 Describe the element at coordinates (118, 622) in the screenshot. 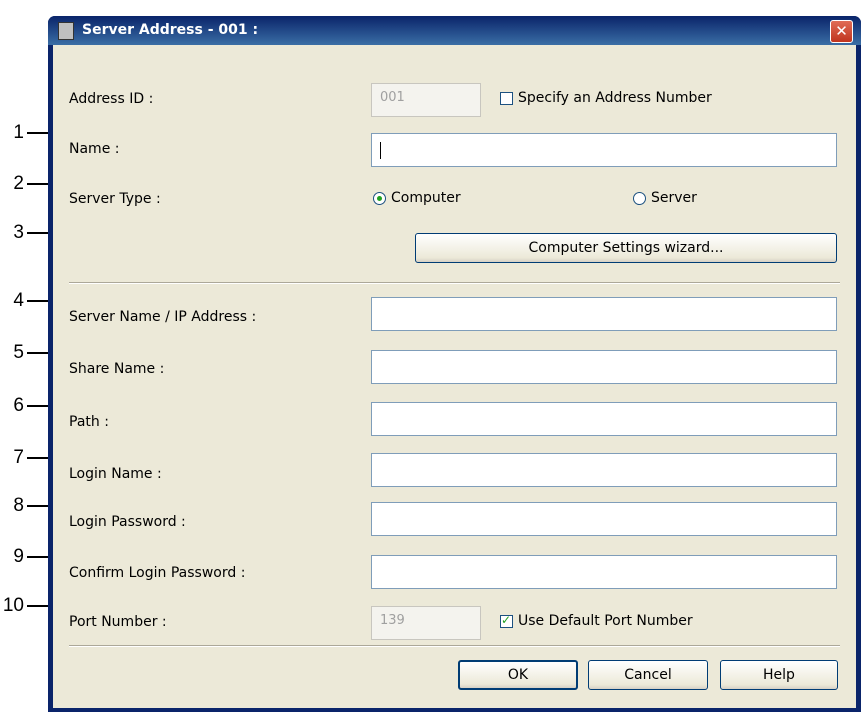

I see `port-number-label: Port Number :` at that location.